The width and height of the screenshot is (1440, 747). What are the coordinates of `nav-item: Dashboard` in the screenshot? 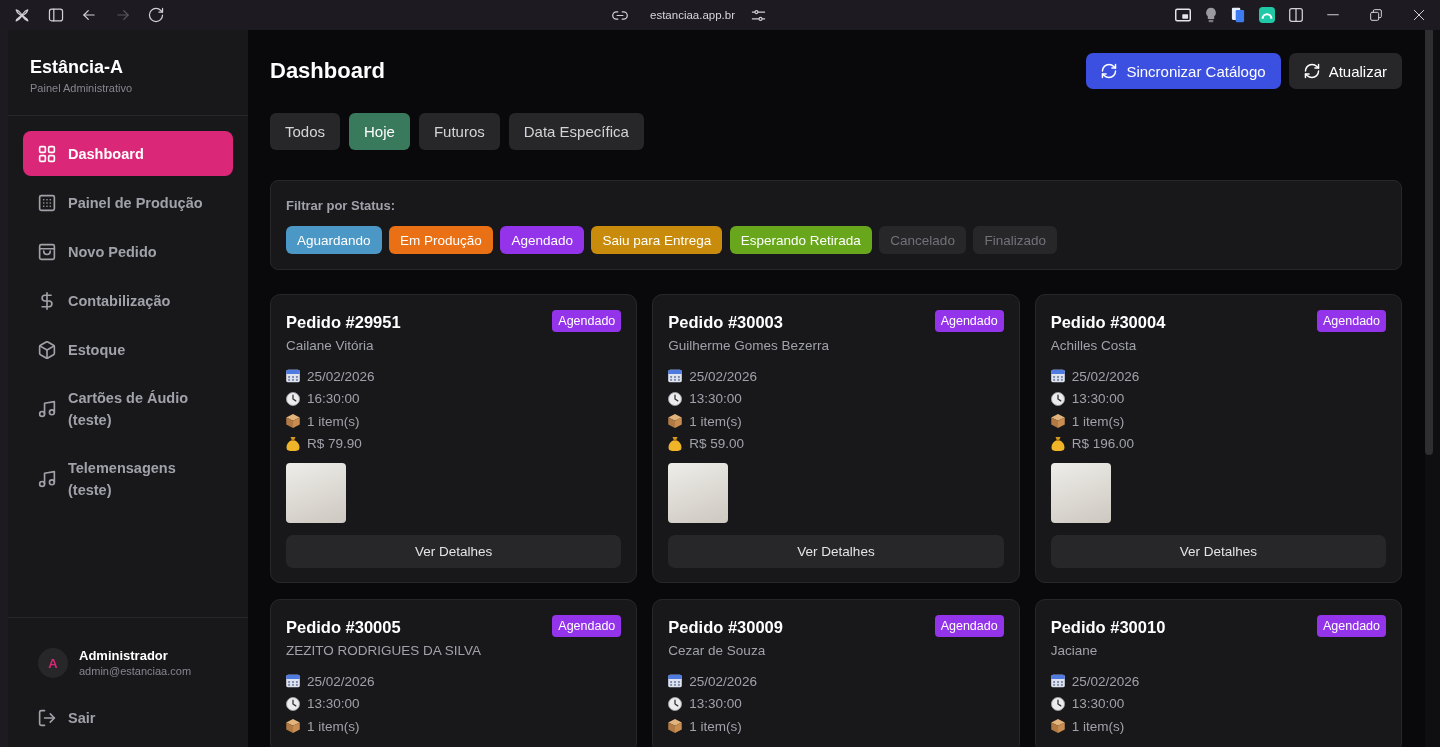 It's located at (128, 153).